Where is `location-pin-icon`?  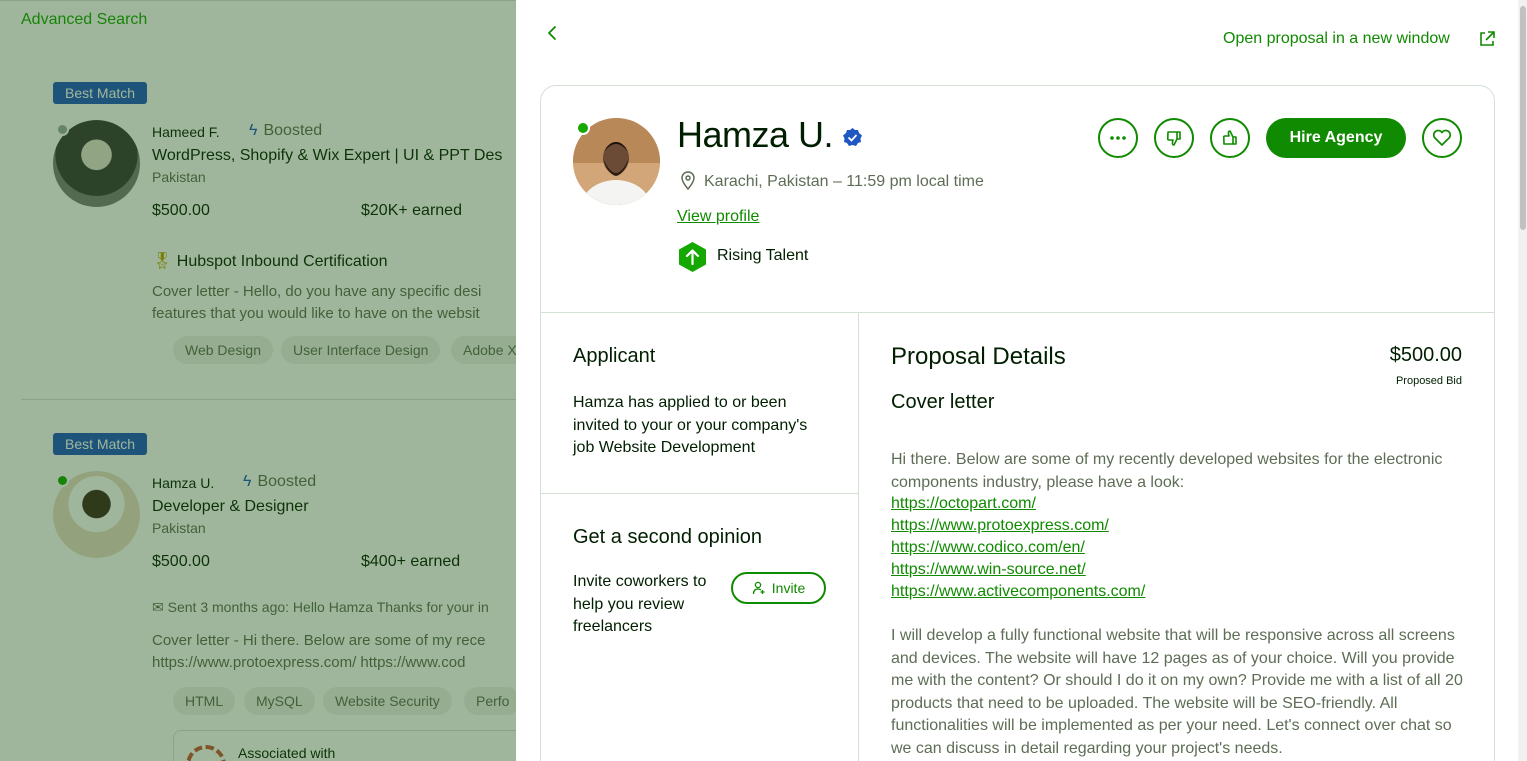
location-pin-icon is located at coordinates (688, 181).